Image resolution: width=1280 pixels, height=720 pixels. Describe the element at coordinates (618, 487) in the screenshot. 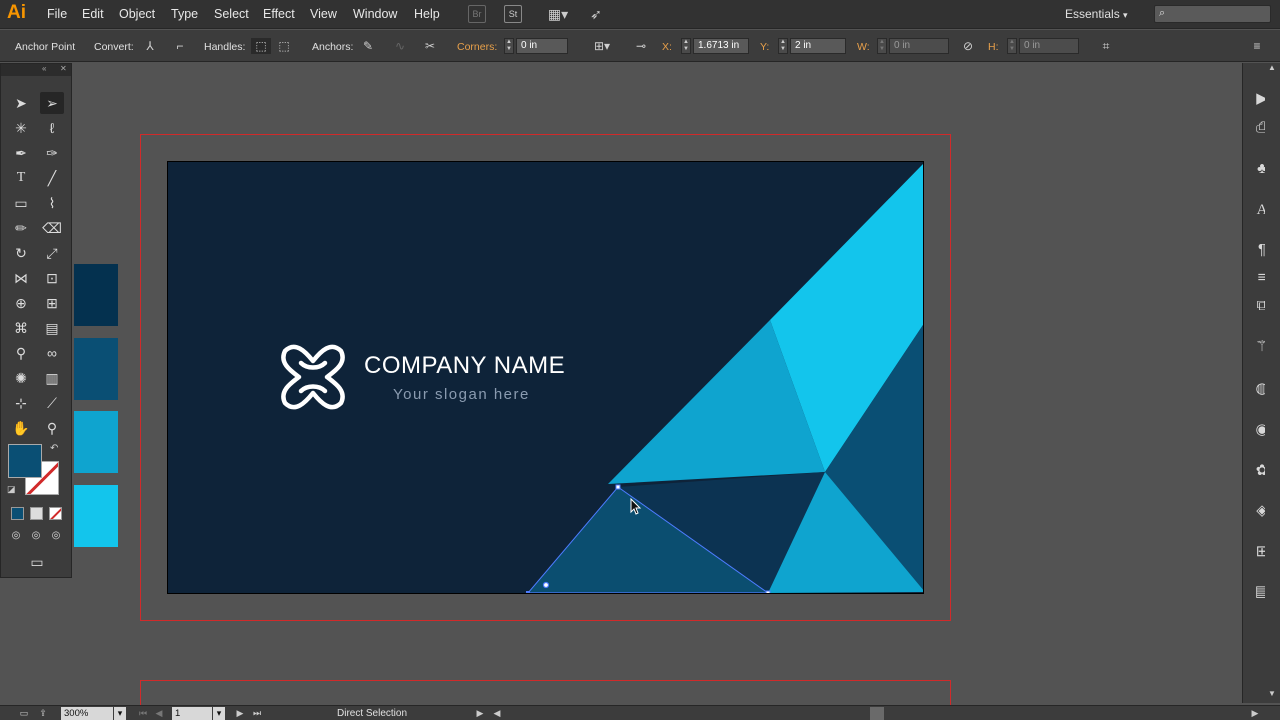

I see `anchor-point-top` at that location.